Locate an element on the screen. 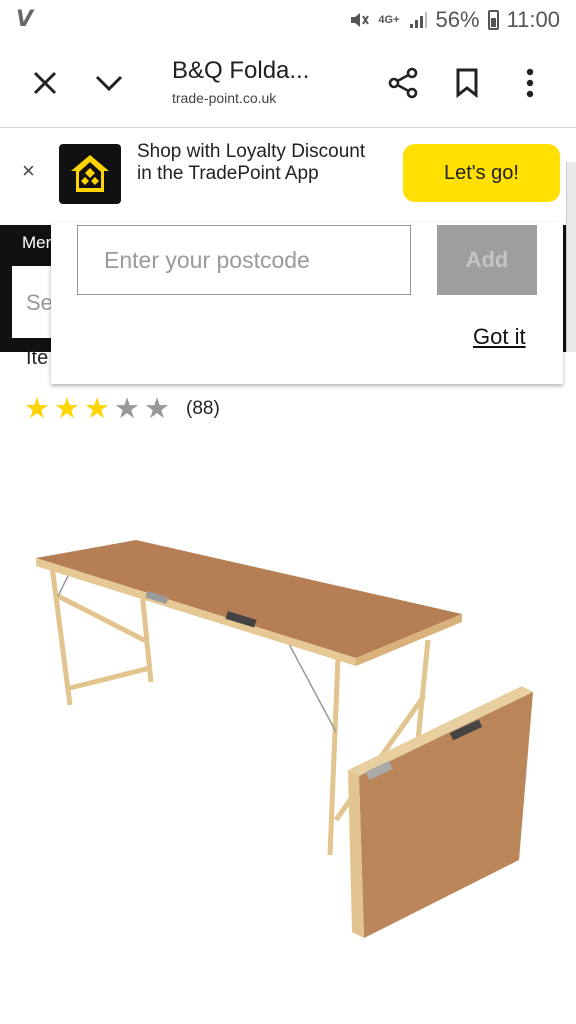 Image resolution: width=576 pixels, height=1024 pixels. lets-go-button: Let's go! is located at coordinates (481, 173).